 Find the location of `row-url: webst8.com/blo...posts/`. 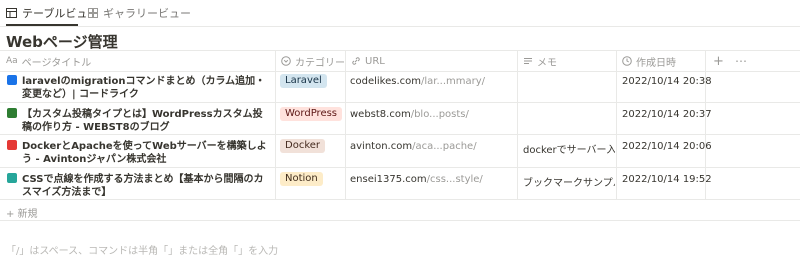

row-url: webst8.com/blo...posts/ is located at coordinates (432, 114).